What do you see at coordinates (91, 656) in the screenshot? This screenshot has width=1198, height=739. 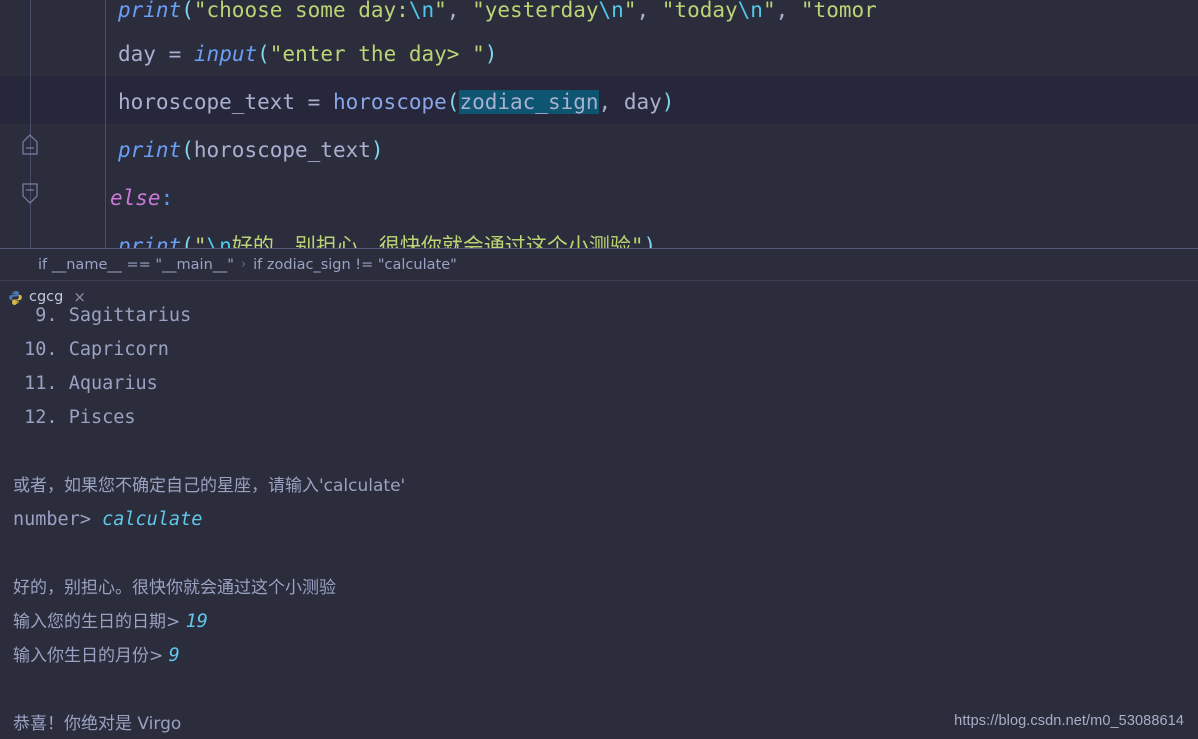 I see `console-line-text: 输入你生日的月份>` at bounding box center [91, 656].